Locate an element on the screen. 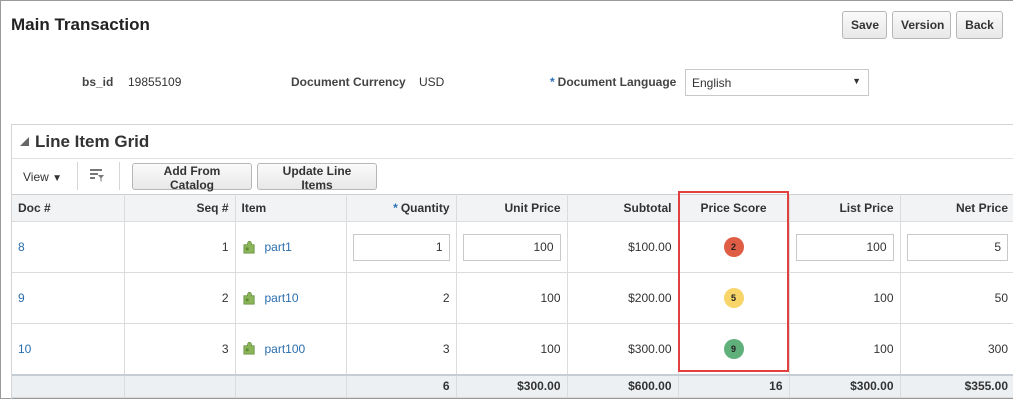 The width and height of the screenshot is (1013, 399). total-quantity: 6 is located at coordinates (401, 385).